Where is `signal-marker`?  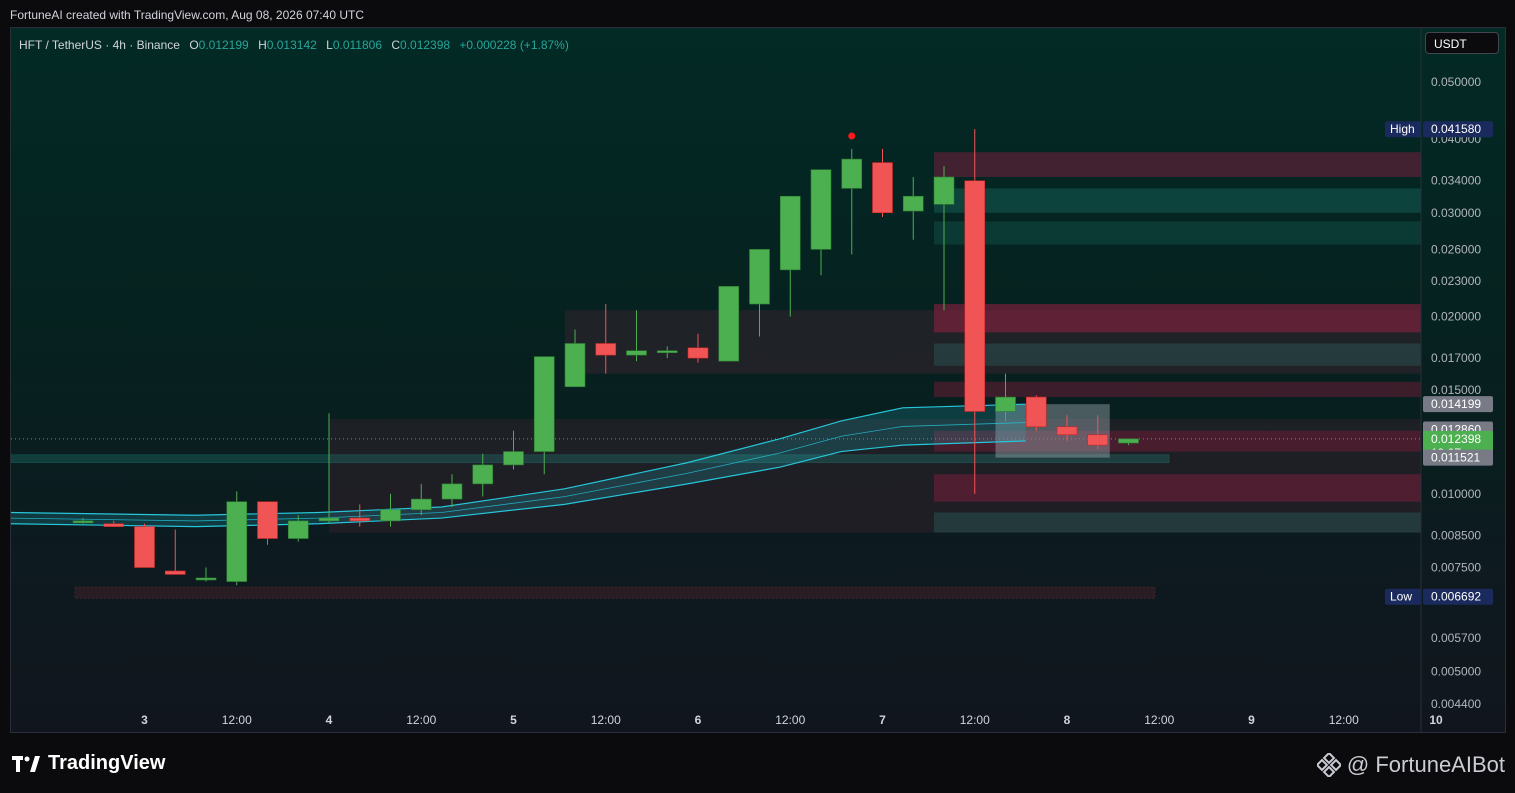
signal-marker is located at coordinates (852, 136).